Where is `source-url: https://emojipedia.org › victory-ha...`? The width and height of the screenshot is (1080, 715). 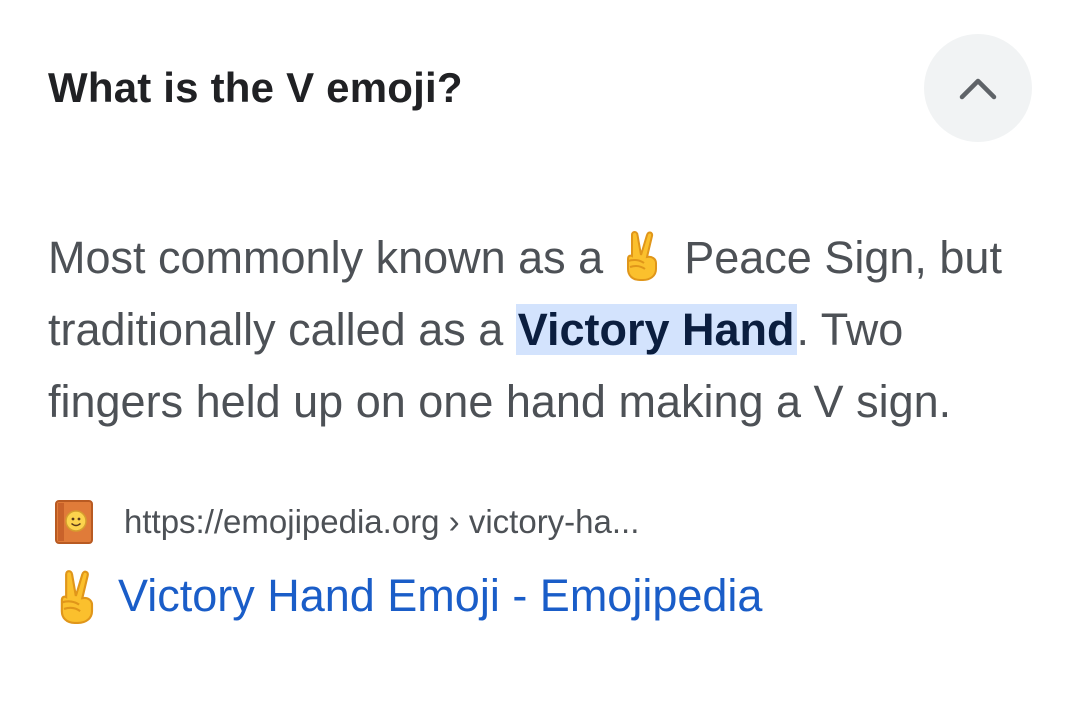 source-url: https://emojipedia.org › victory-ha... is located at coordinates (381, 522).